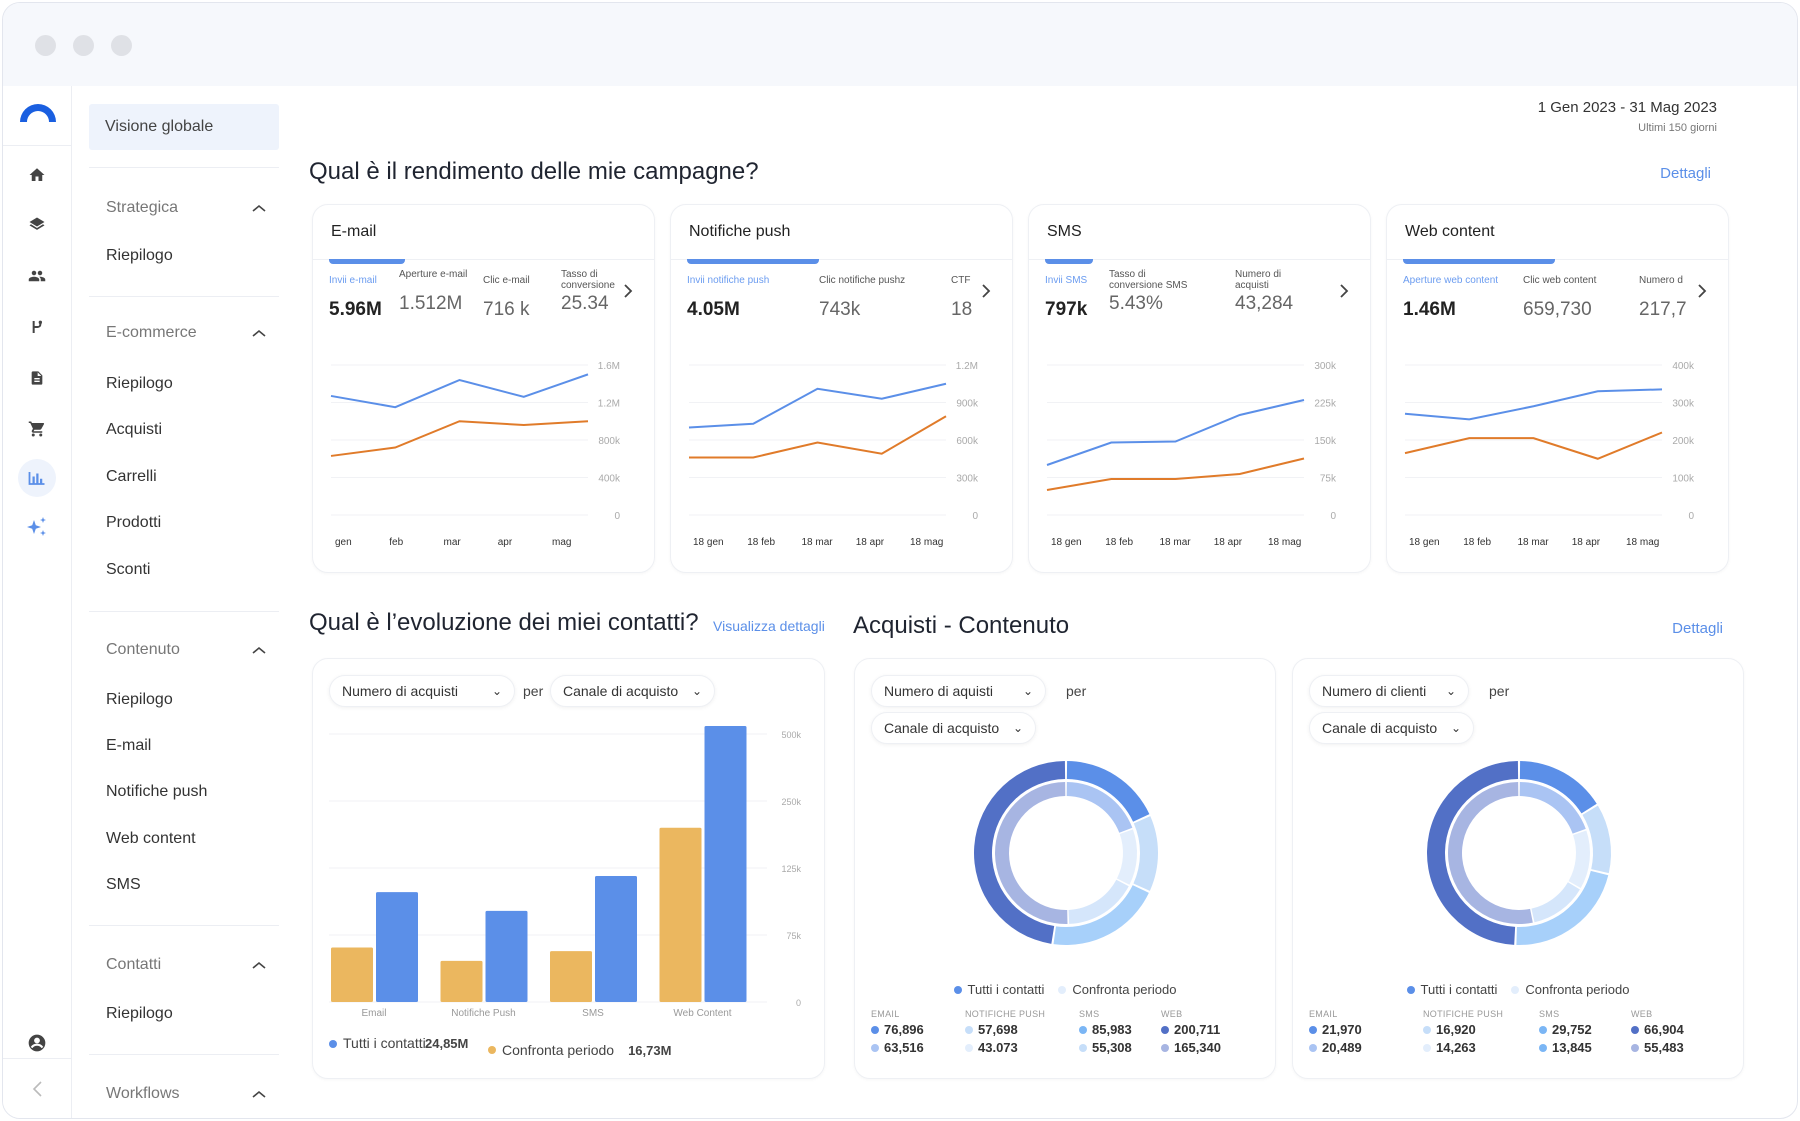 The height and width of the screenshot is (1121, 1800). What do you see at coordinates (373, 1013) in the screenshot?
I see `x-tick-label: Email` at bounding box center [373, 1013].